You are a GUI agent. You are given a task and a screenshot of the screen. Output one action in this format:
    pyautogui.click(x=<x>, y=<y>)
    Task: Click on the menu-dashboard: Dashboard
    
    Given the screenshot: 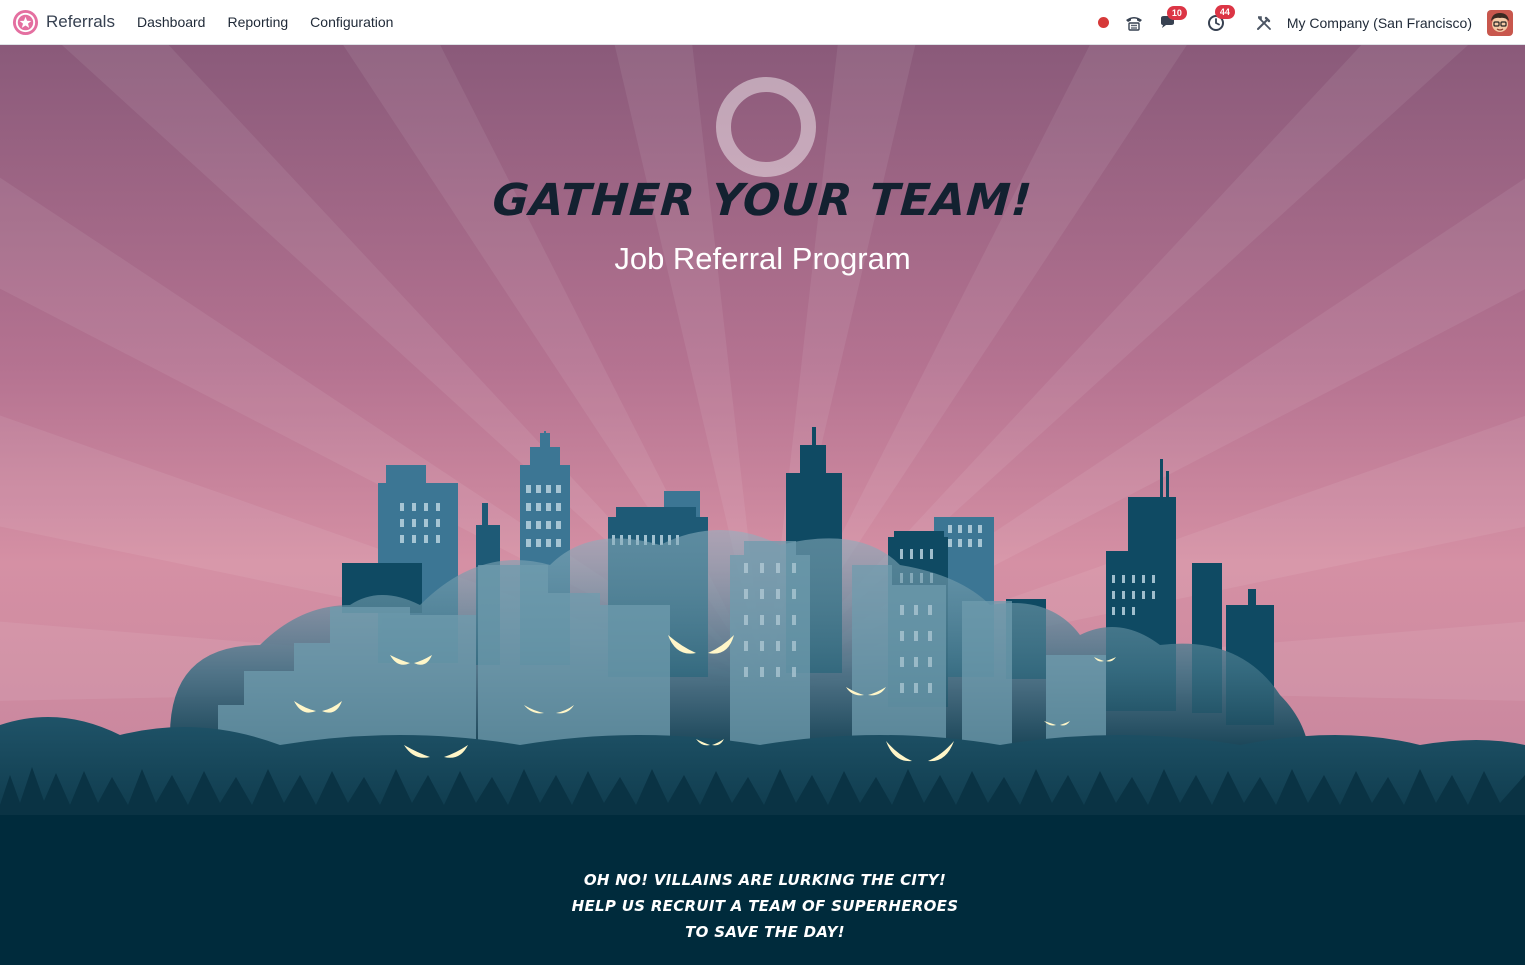 What is the action you would take?
    pyautogui.click(x=171, y=22)
    